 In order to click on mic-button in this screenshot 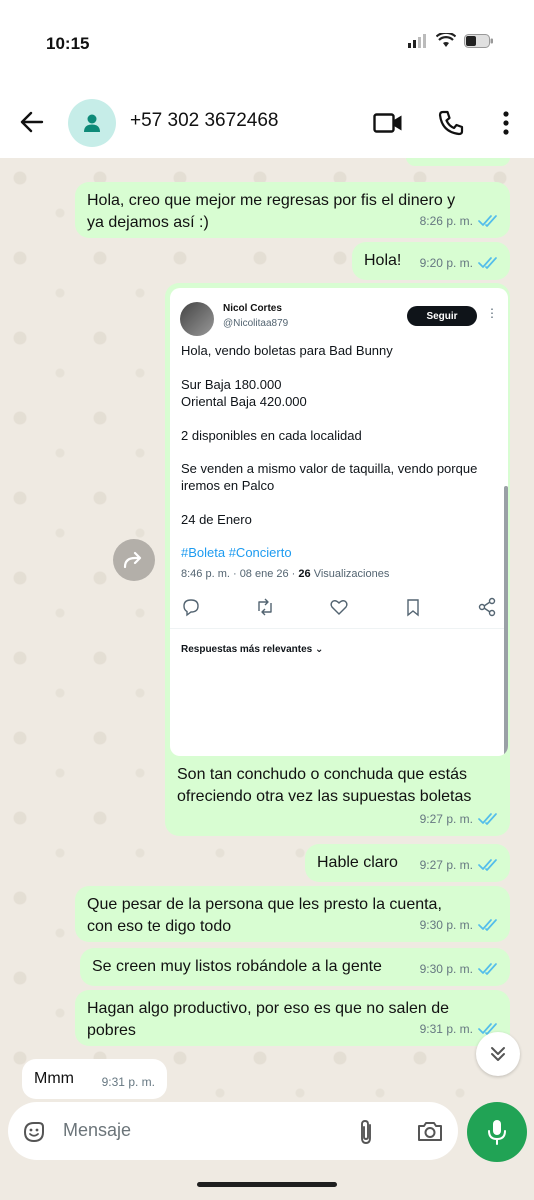, I will do `click(497, 1132)`.